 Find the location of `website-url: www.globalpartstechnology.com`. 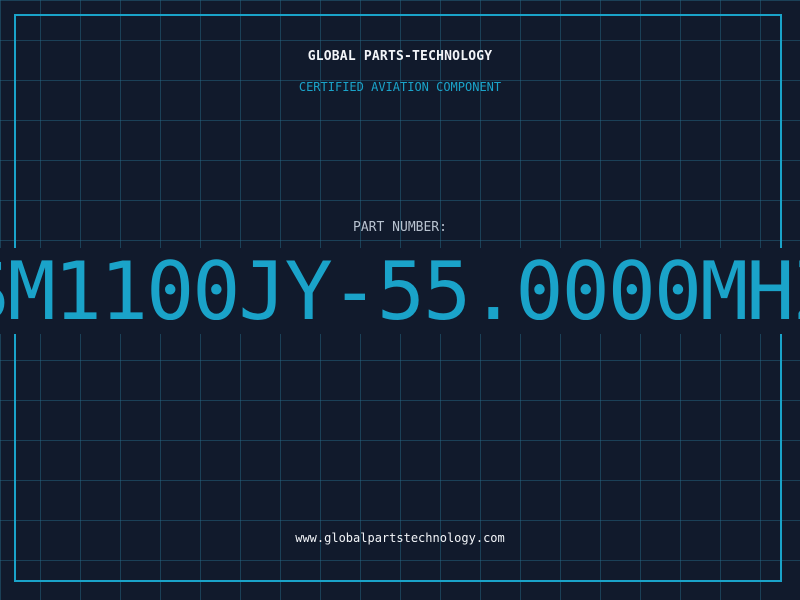

website-url: www.globalpartstechnology.com is located at coordinates (400, 538).